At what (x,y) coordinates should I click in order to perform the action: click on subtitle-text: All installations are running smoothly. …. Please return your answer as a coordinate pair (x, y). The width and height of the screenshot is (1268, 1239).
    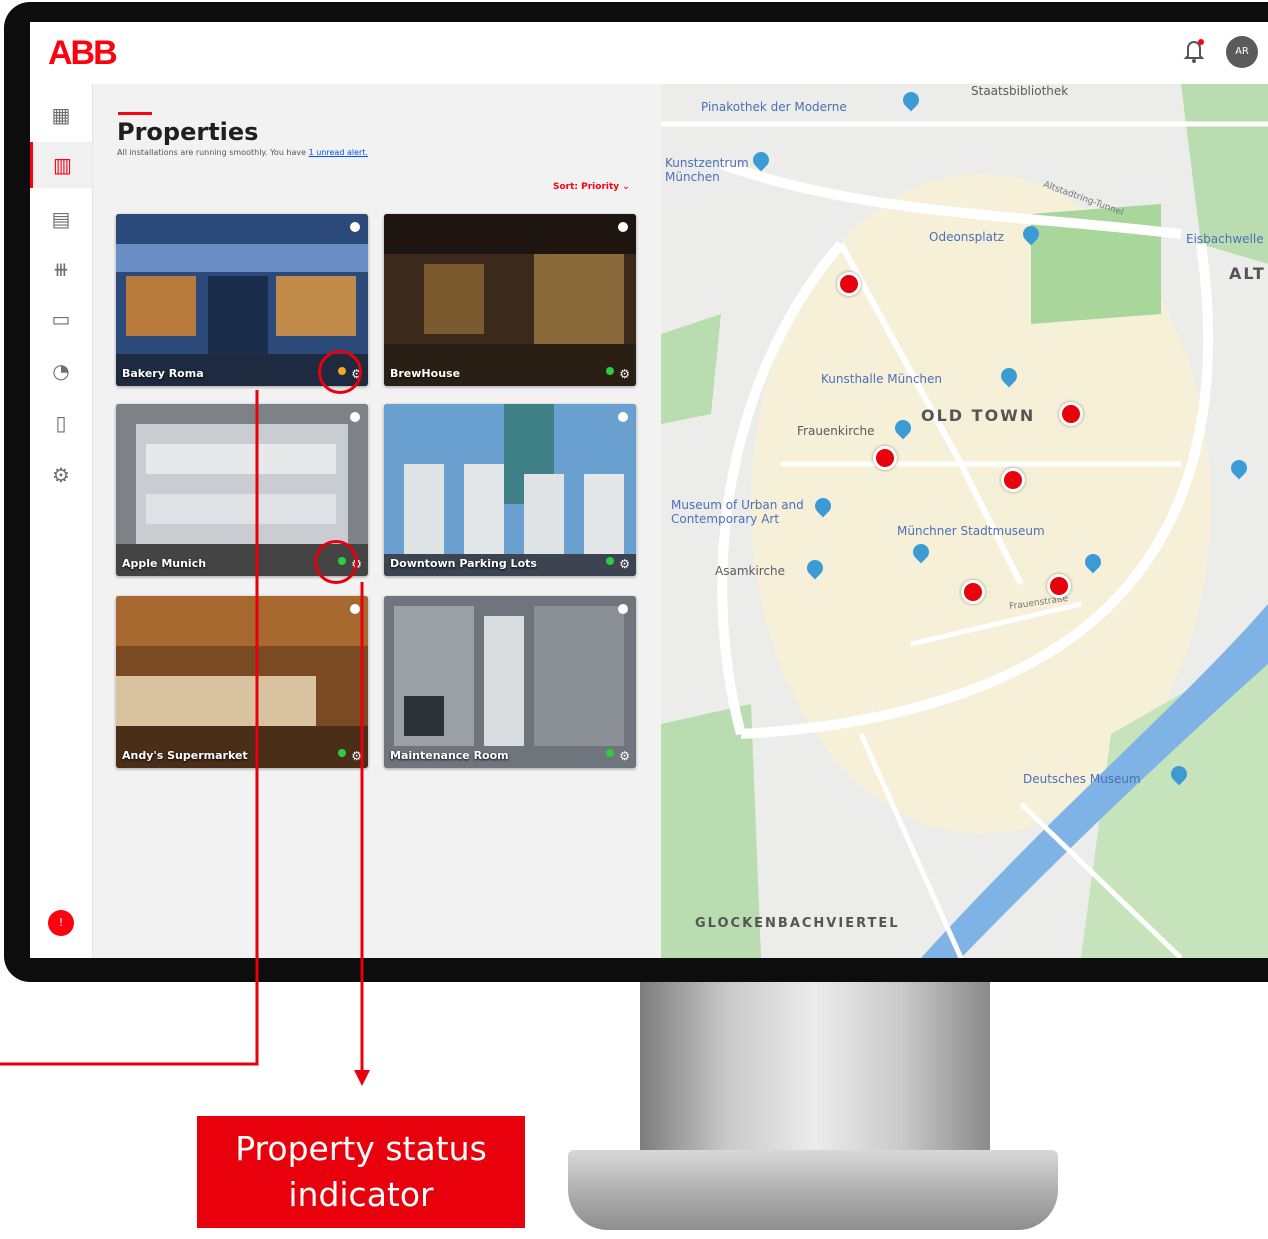
    Looking at the image, I should click on (212, 152).